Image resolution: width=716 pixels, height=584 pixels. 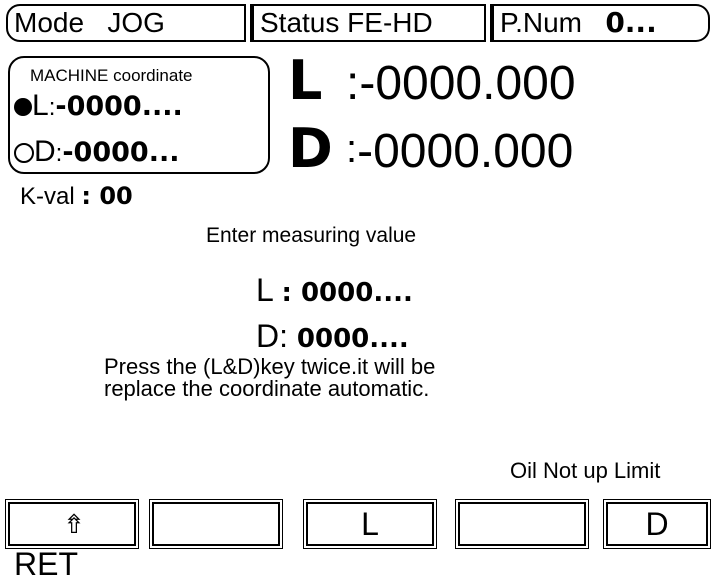 What do you see at coordinates (267, 388) in the screenshot?
I see `instruction-line-2: replace the coordinate automatic.` at bounding box center [267, 388].